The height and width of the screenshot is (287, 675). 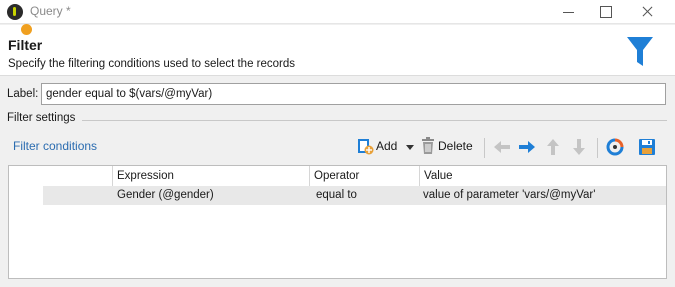 I want to click on row-operator: equal to, so click(x=336, y=195).